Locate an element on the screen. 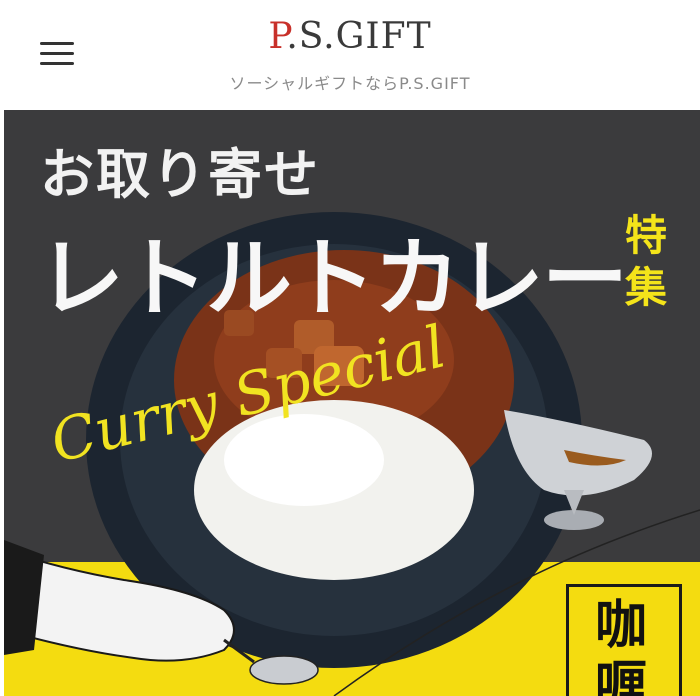 This screenshot has width=700, height=696. banner-feature-label: 特集 is located at coordinates (645, 261).